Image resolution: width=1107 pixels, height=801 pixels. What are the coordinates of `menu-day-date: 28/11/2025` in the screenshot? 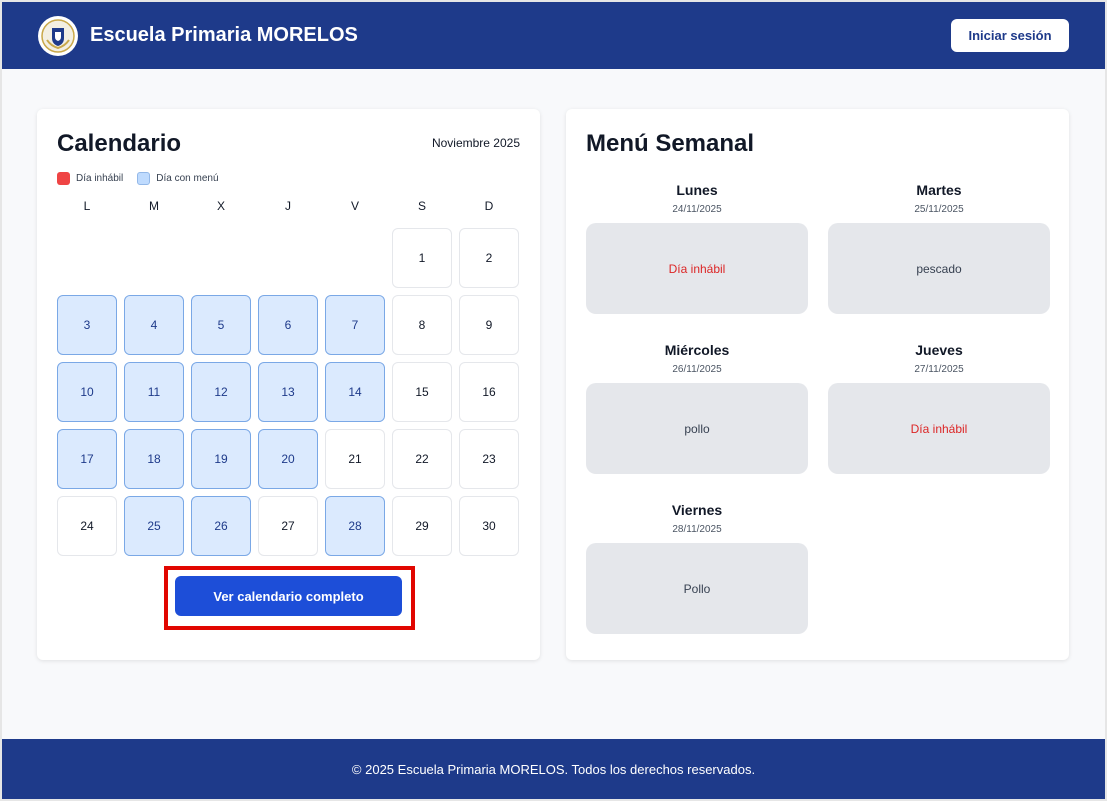 It's located at (697, 529).